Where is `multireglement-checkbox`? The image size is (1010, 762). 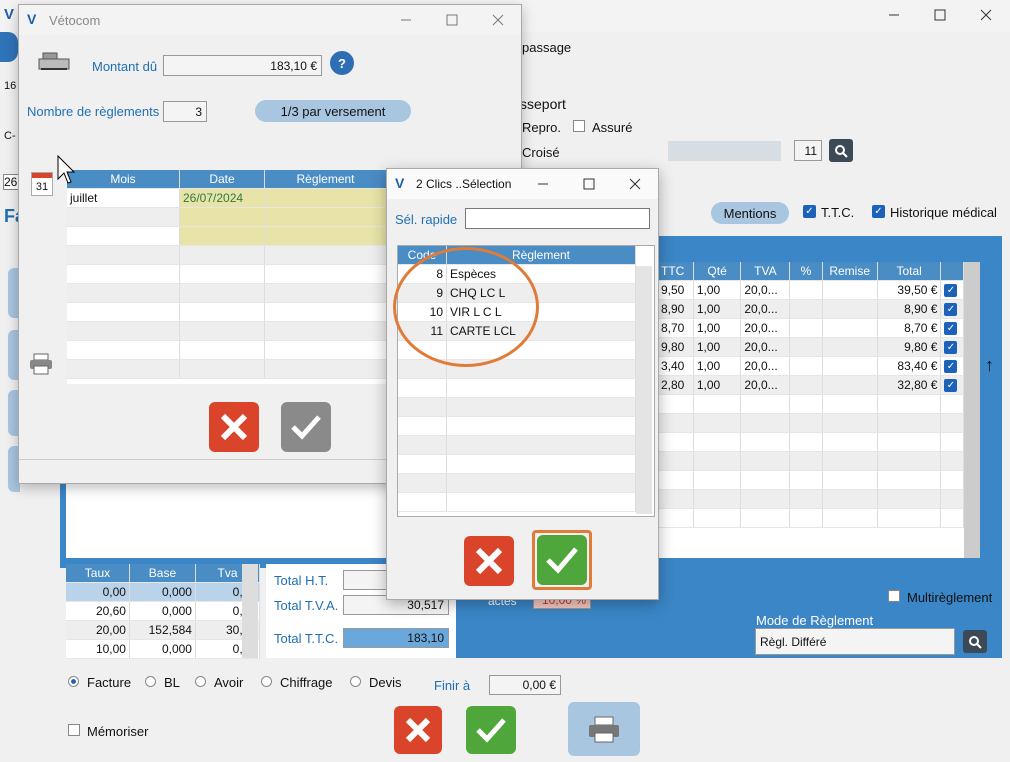 multireglement-checkbox is located at coordinates (894, 596).